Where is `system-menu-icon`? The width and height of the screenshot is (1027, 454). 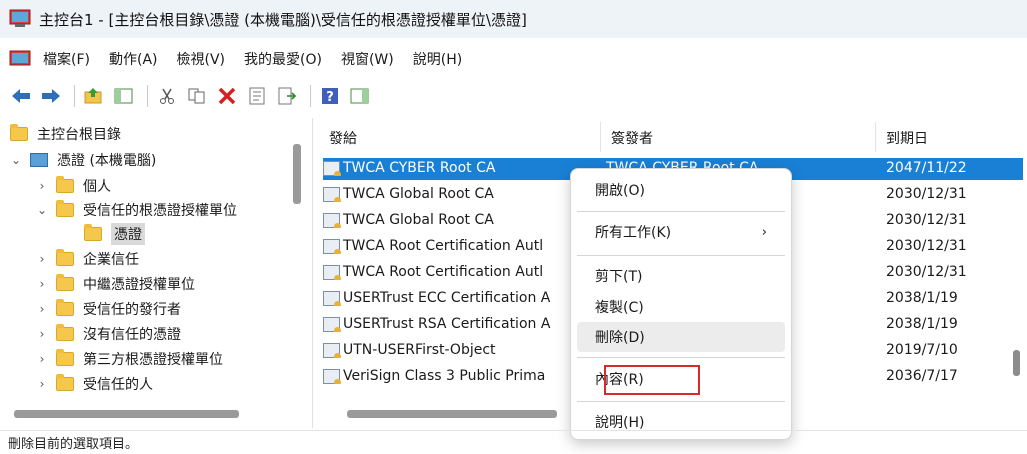 system-menu-icon is located at coordinates (20, 59).